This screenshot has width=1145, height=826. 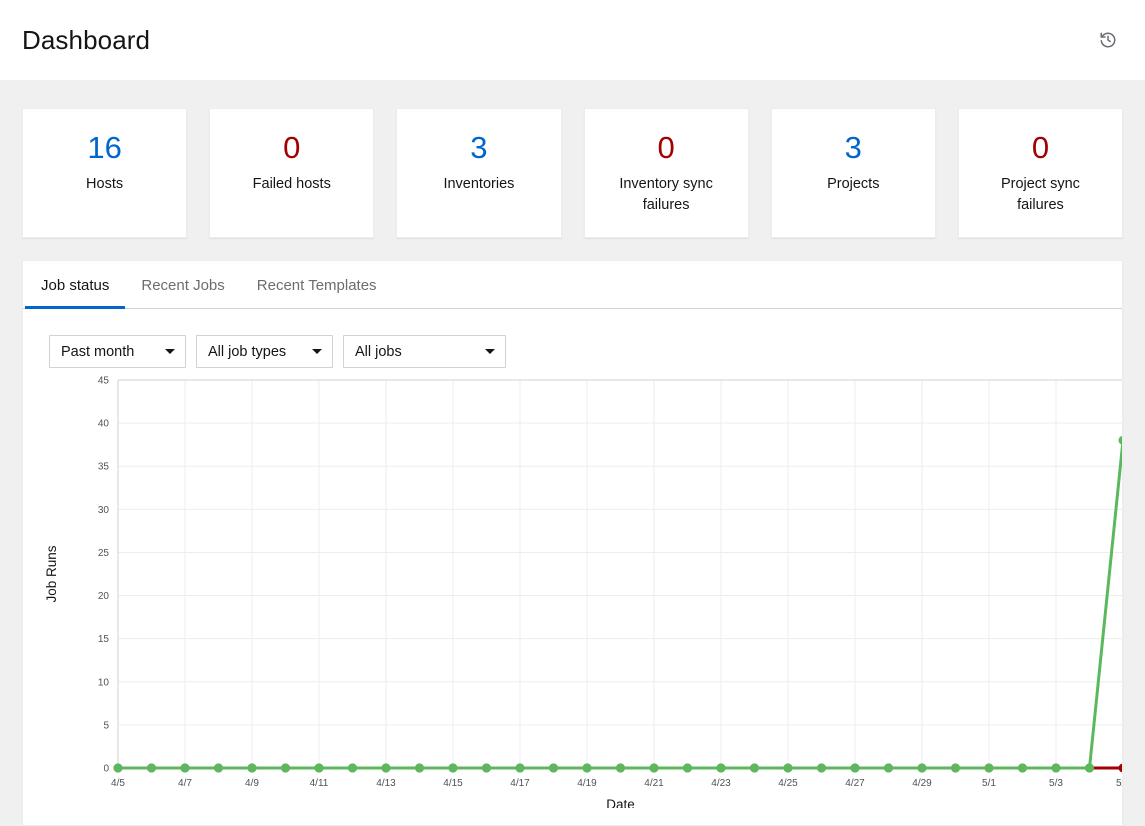 What do you see at coordinates (620, 802) in the screenshot?
I see `x-axis-title: Date` at bounding box center [620, 802].